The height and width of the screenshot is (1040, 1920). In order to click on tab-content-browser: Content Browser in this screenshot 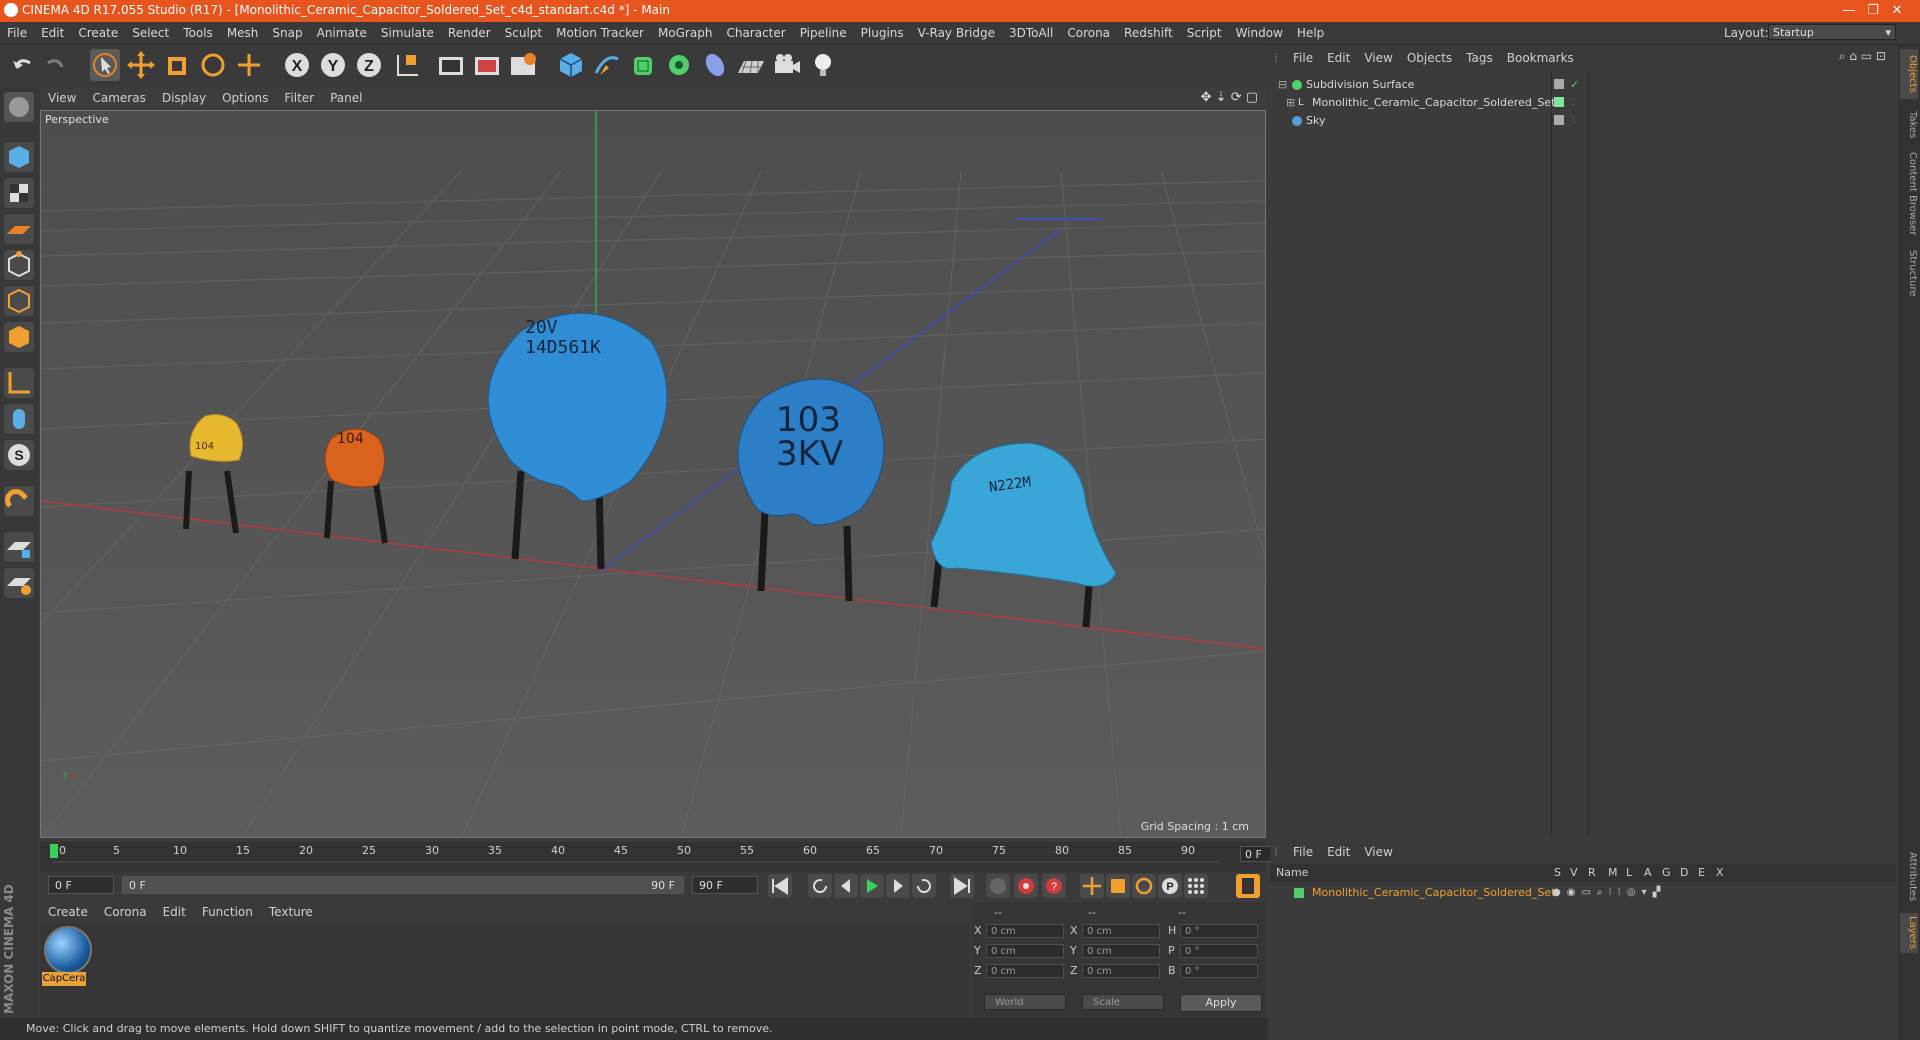, I will do `click(1909, 194)`.